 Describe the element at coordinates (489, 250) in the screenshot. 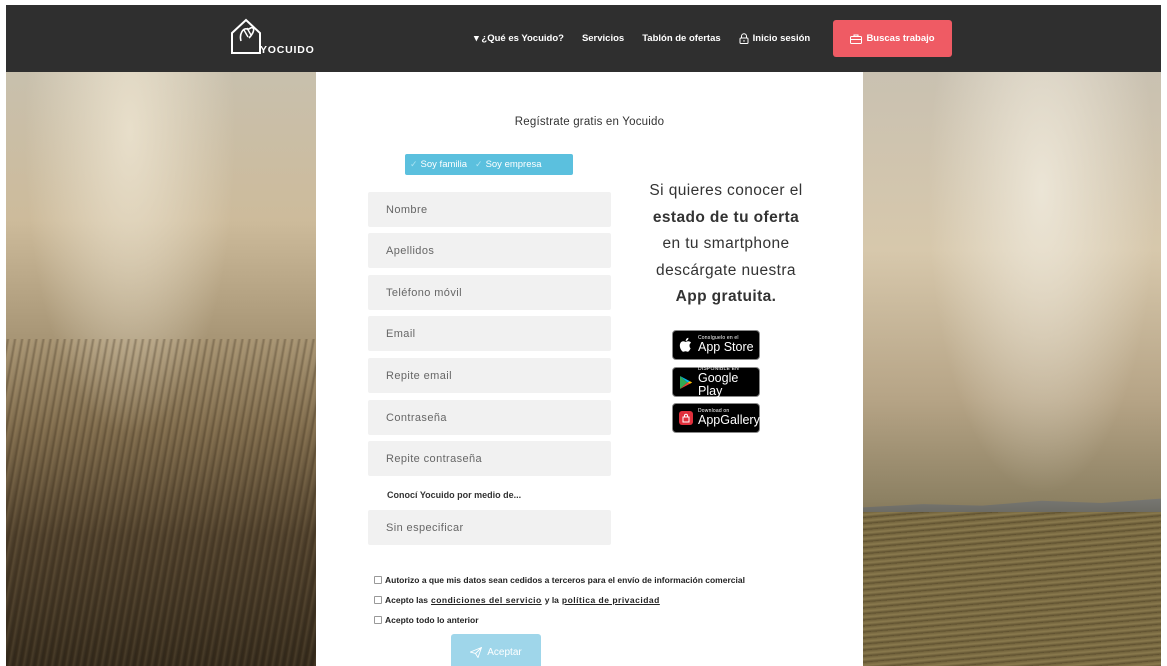

I see `apellidos-input` at that location.